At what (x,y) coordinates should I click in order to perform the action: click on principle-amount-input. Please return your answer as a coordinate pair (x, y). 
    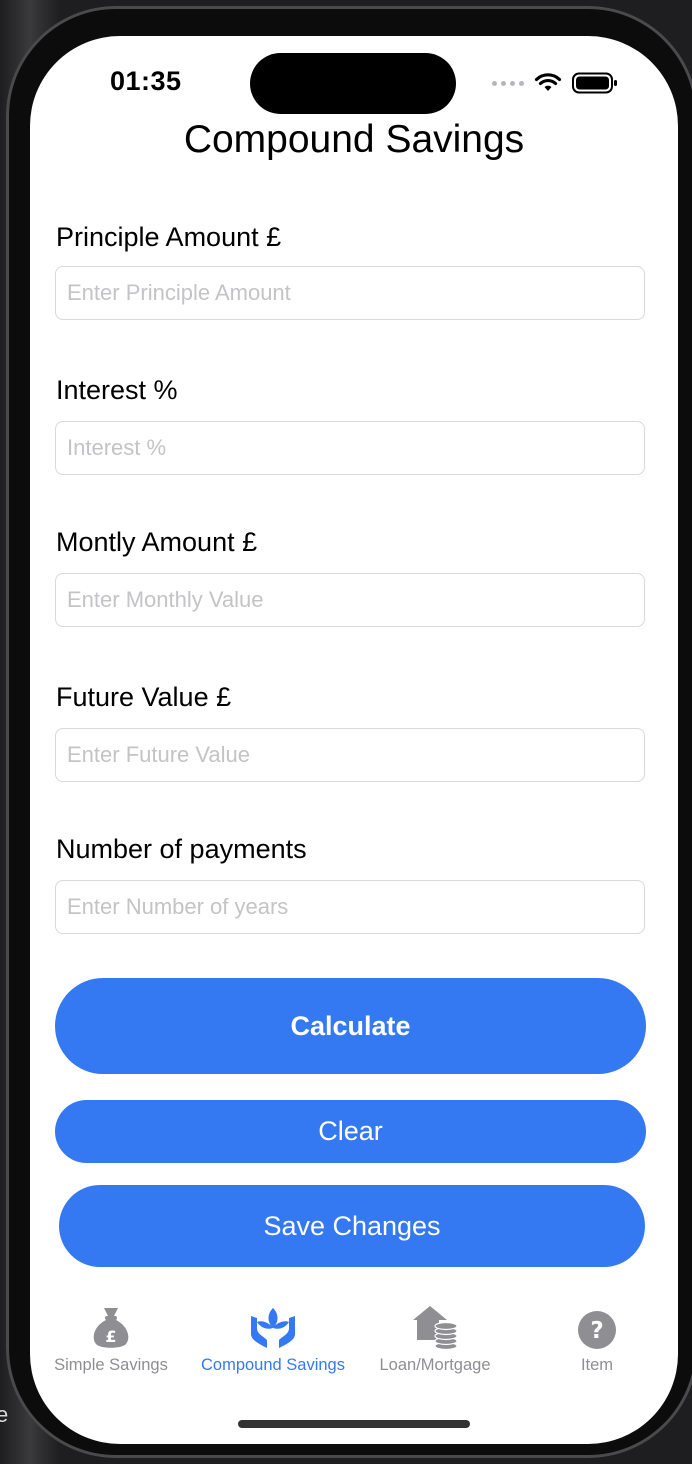
    Looking at the image, I should click on (350, 293).